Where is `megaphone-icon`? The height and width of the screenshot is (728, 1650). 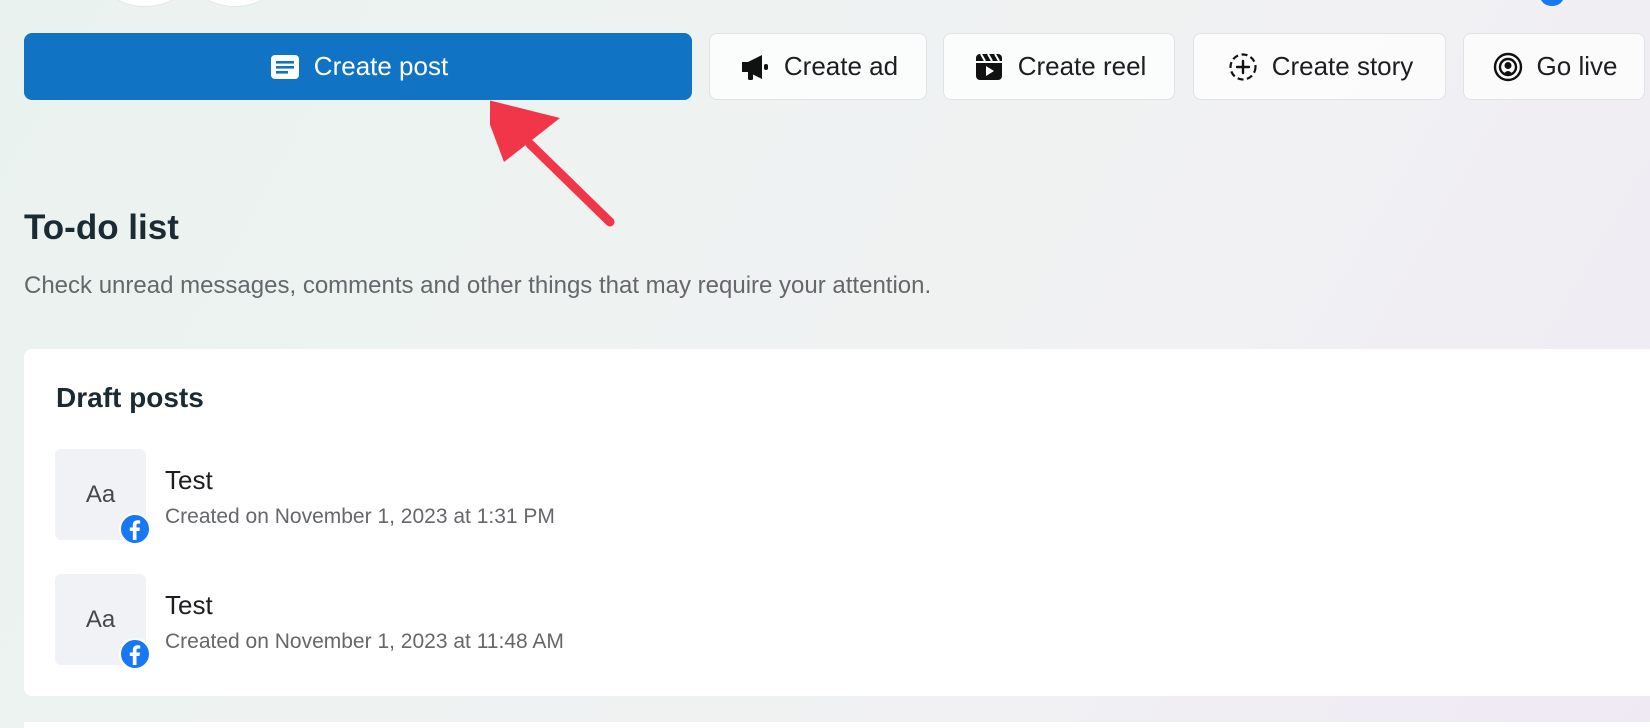 megaphone-icon is located at coordinates (755, 67).